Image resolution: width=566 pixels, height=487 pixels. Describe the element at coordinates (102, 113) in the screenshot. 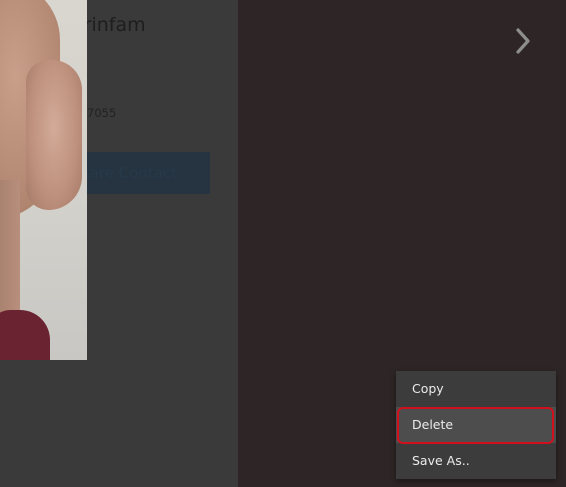

I see `contact-phone: 7055` at that location.